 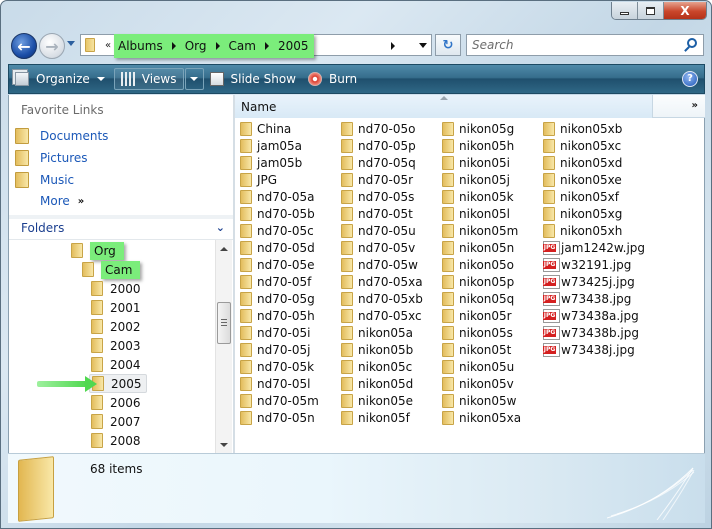 What do you see at coordinates (478, 128) in the screenshot?
I see `folder-item: nikon05g` at bounding box center [478, 128].